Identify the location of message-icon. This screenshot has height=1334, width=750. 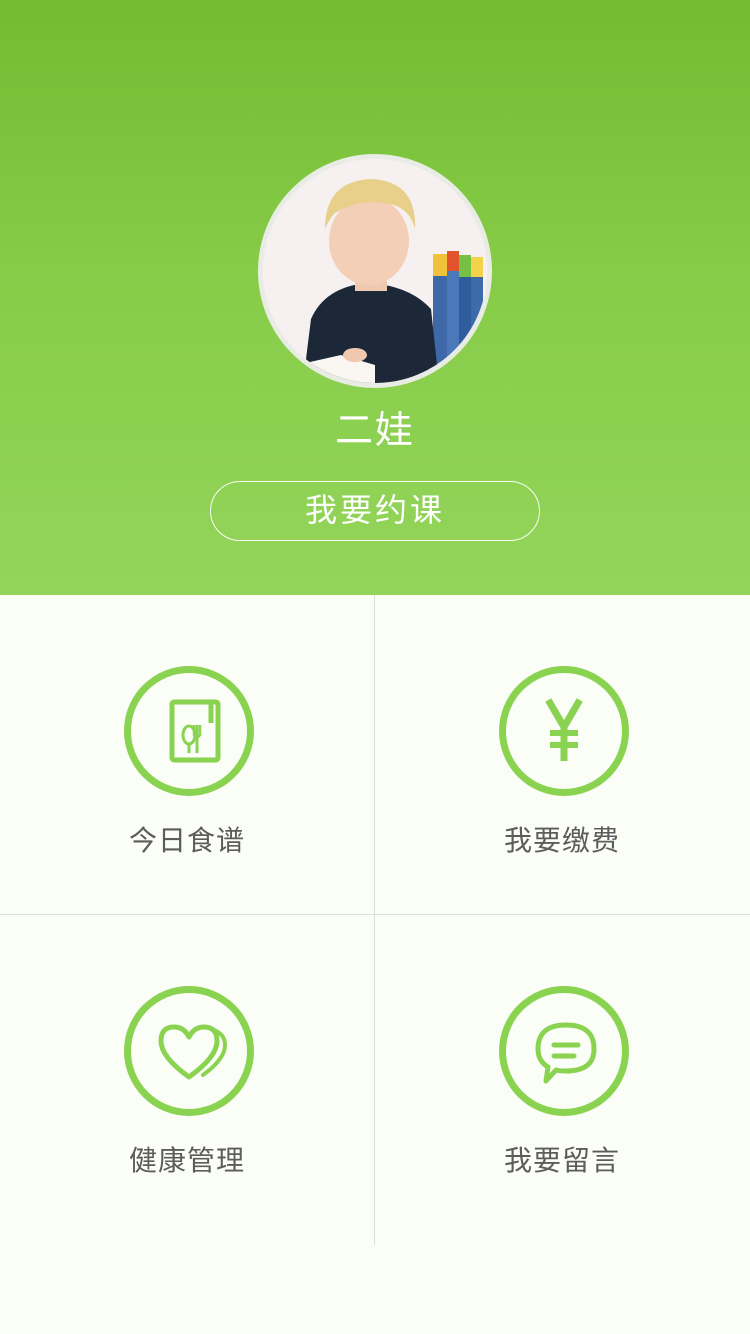
(564, 1051).